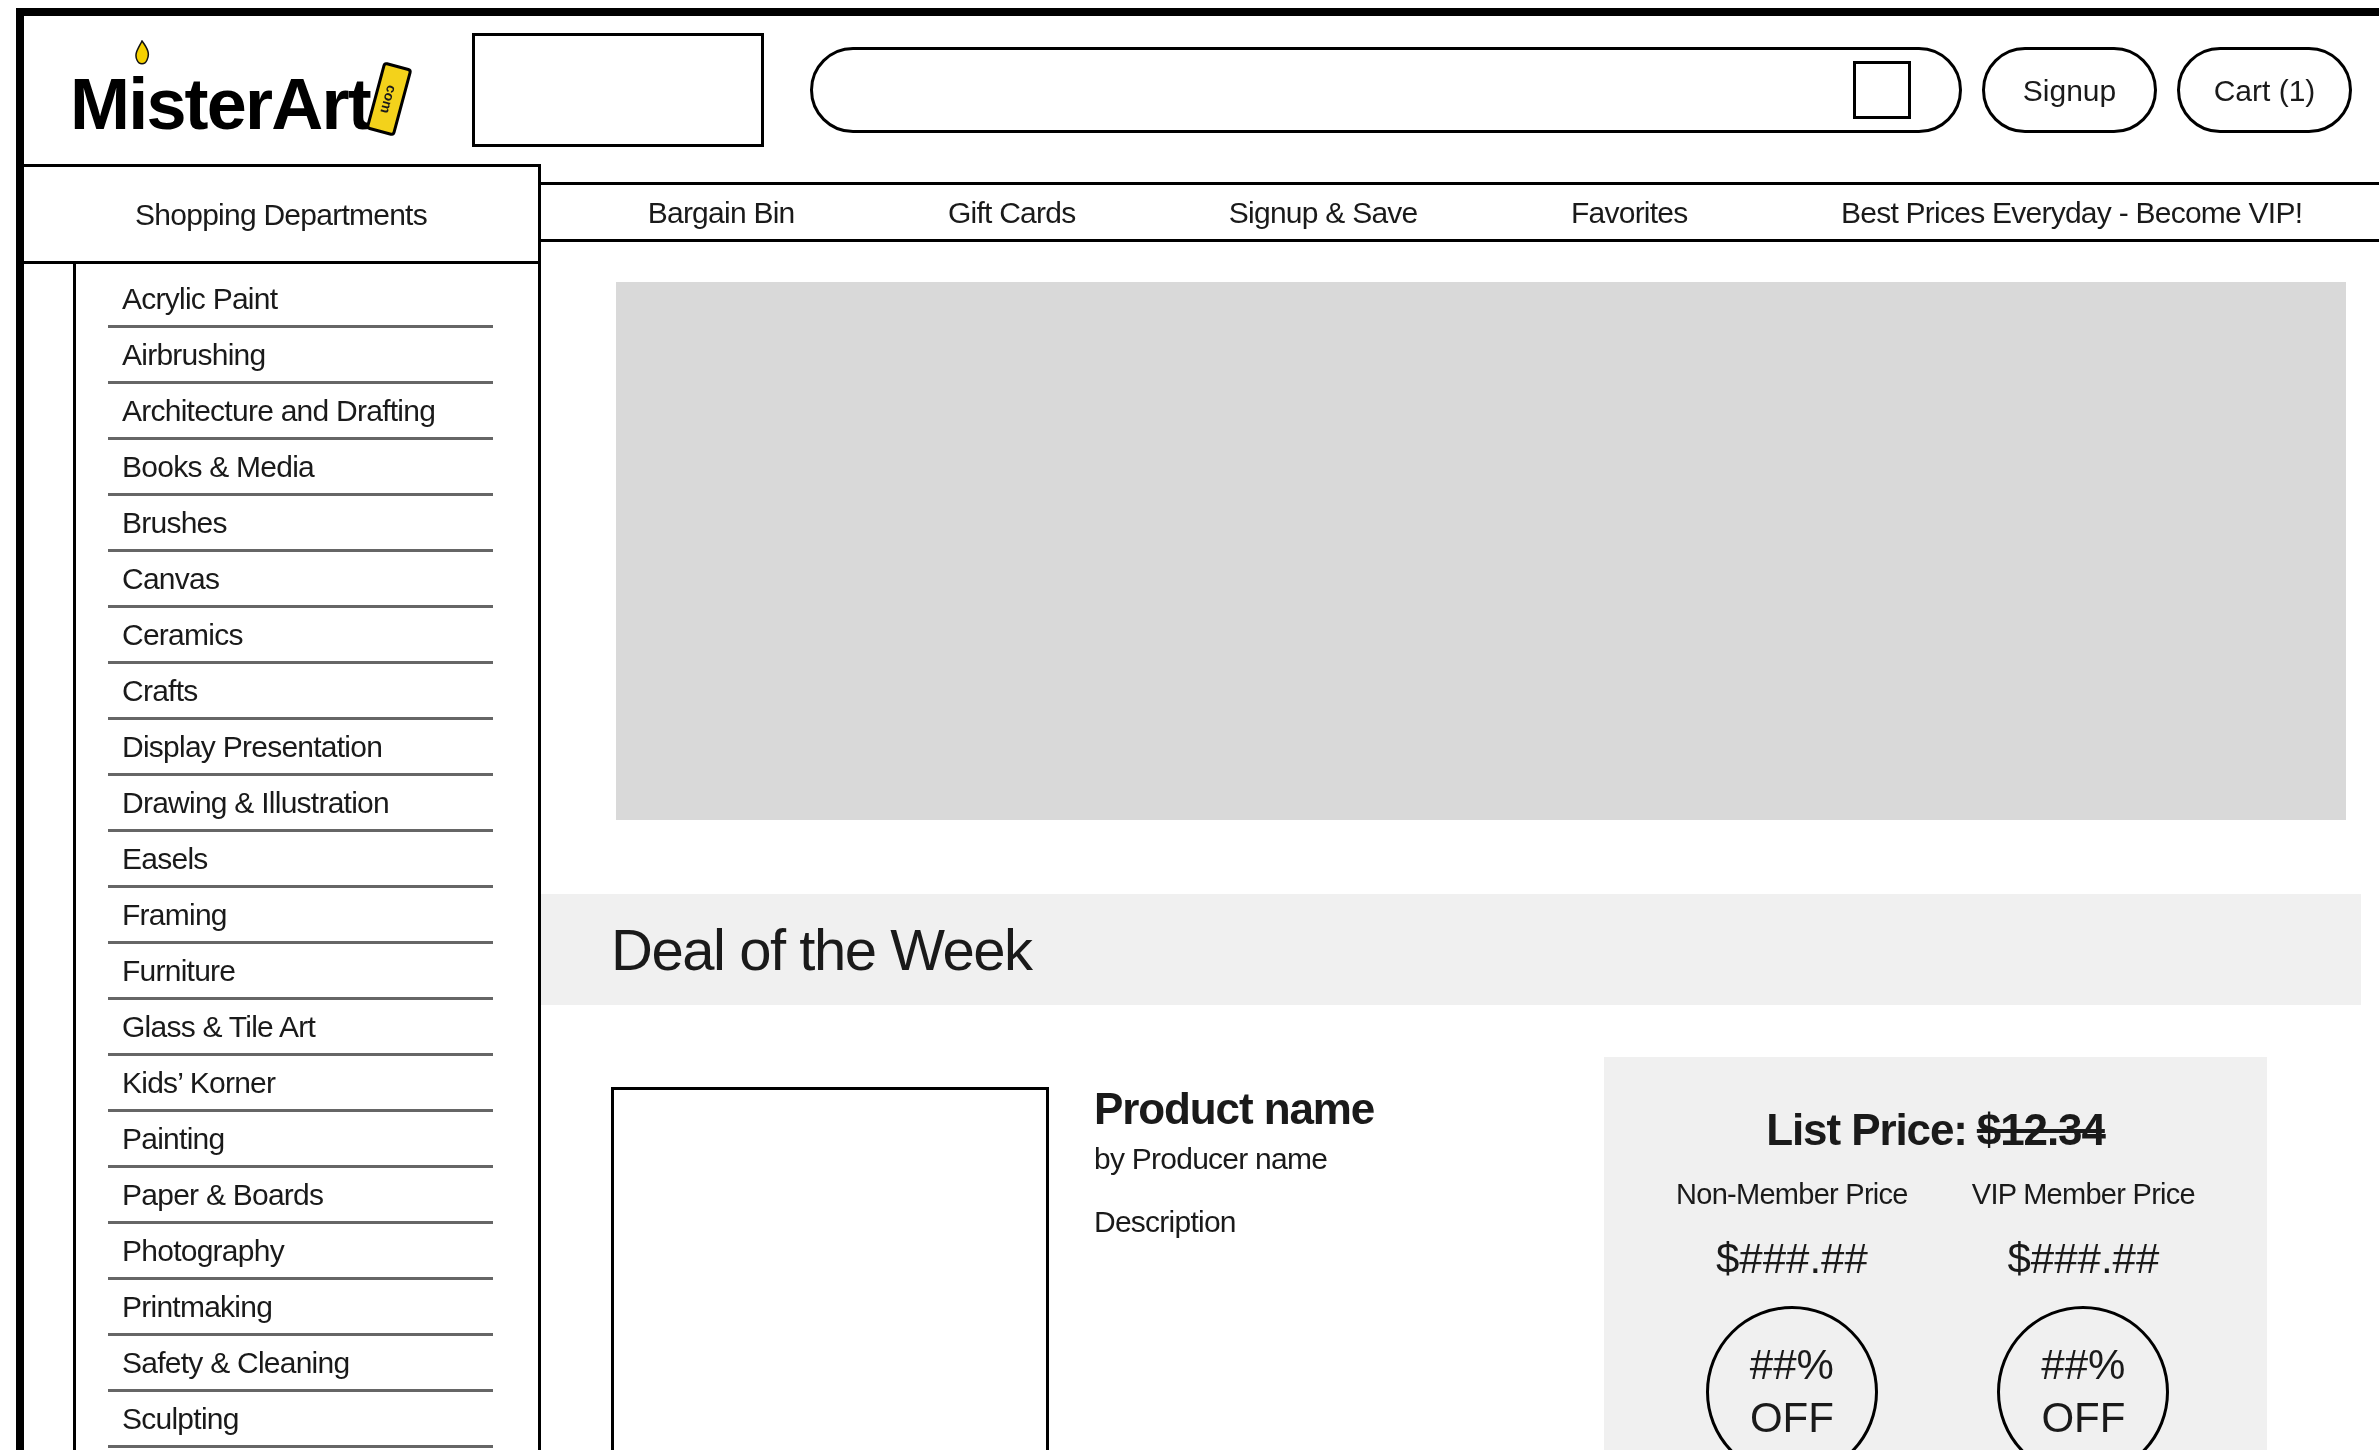 The height and width of the screenshot is (1450, 2379). What do you see at coordinates (300, 524) in the screenshot?
I see `department-item: Brushes` at bounding box center [300, 524].